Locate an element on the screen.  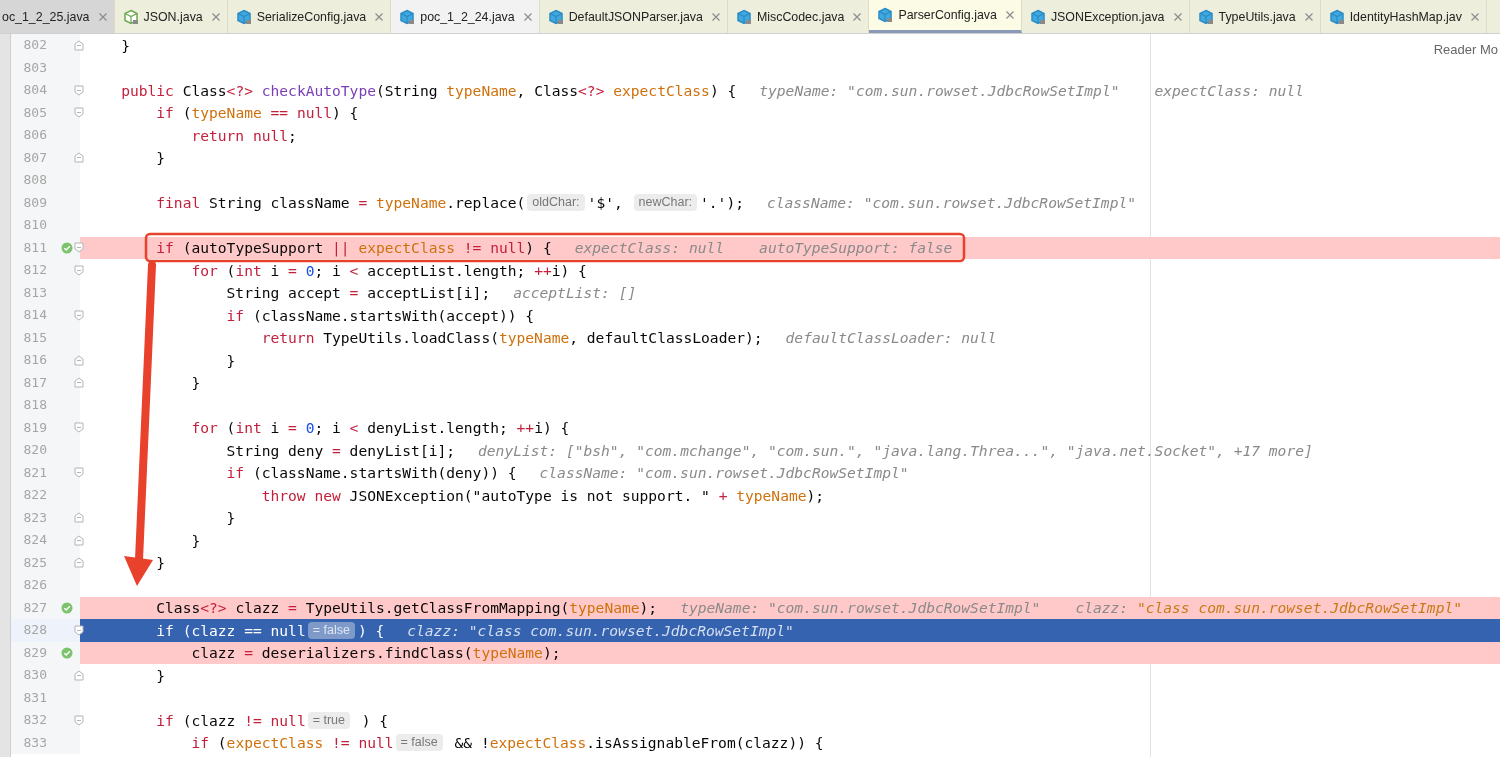
tab-label: TypeUtils.java is located at coordinates (1257, 16).